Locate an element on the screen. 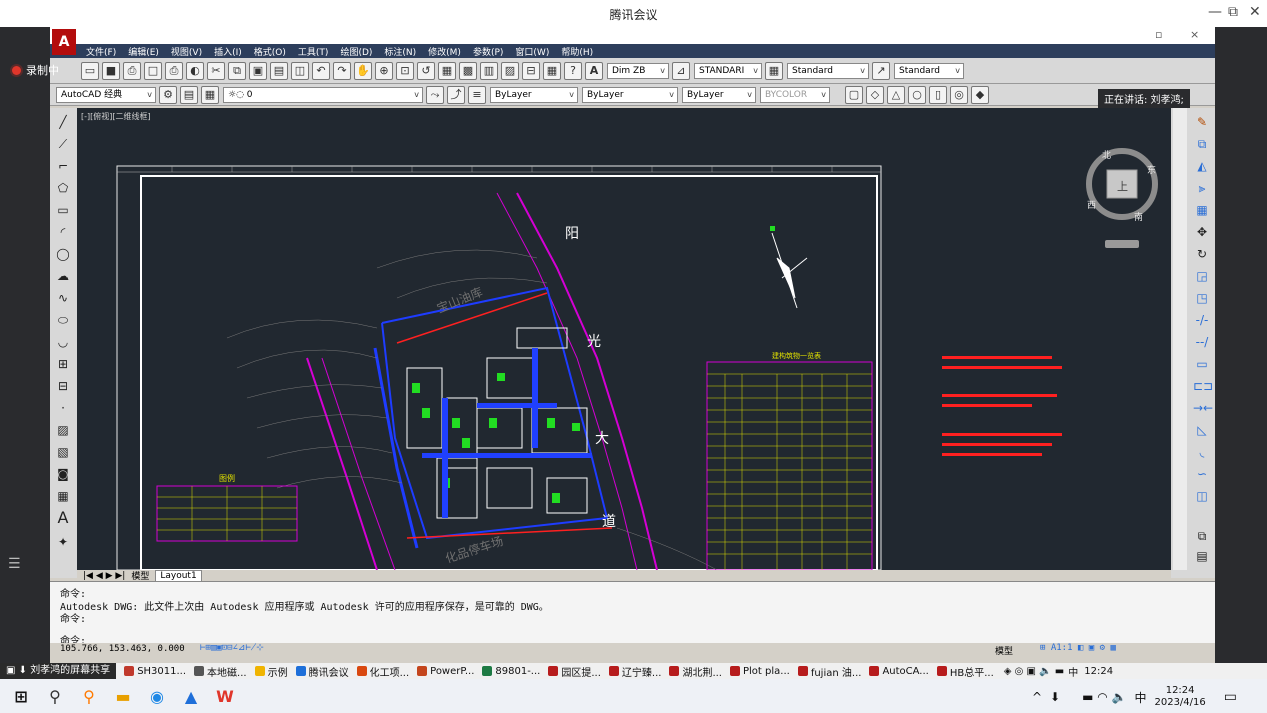 This screenshot has height=713, width=1267. break-point-icon: ▭ is located at coordinates (1202, 364).